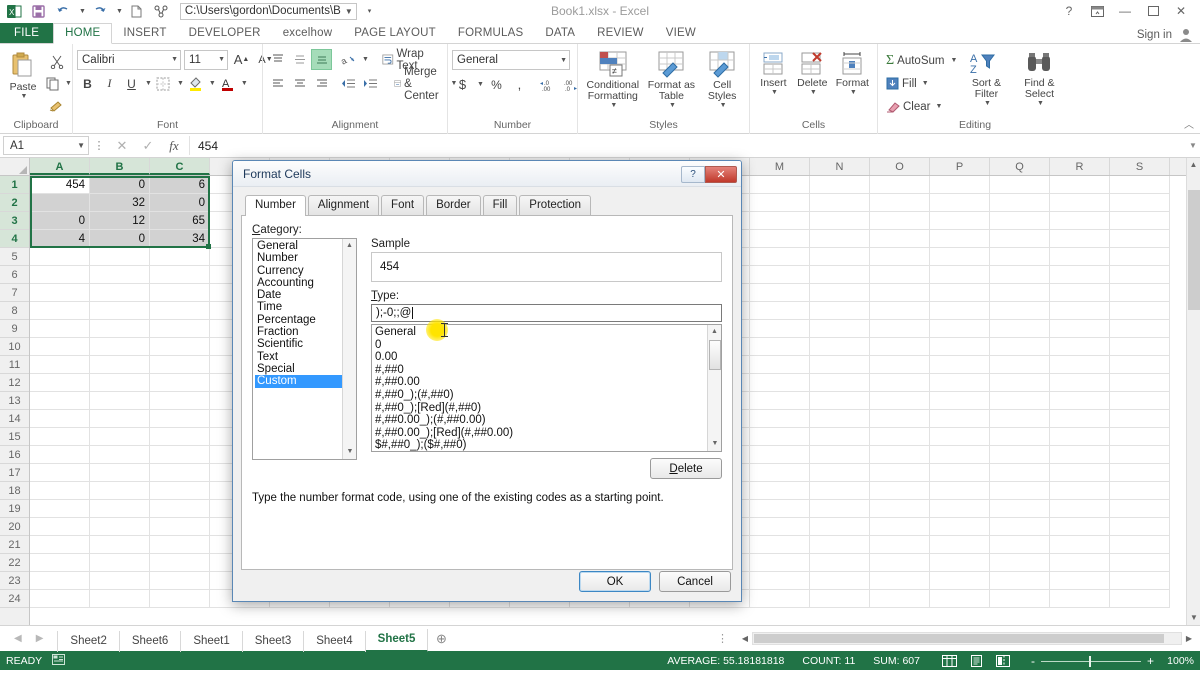  Describe the element at coordinates (780, 185) in the screenshot. I see `cell-M1` at that location.